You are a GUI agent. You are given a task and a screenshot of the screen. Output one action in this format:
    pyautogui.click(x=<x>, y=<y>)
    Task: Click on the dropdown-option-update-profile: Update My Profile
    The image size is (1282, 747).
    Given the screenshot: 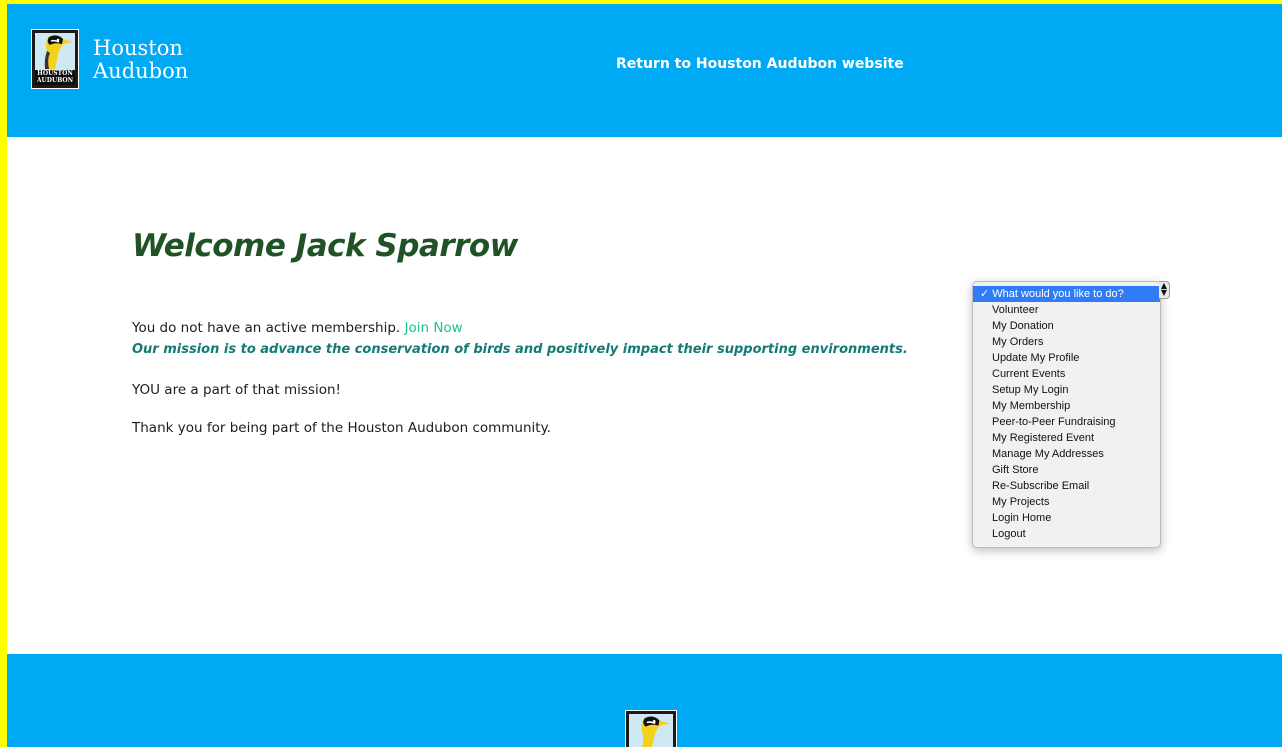 What is the action you would take?
    pyautogui.click(x=1066, y=358)
    